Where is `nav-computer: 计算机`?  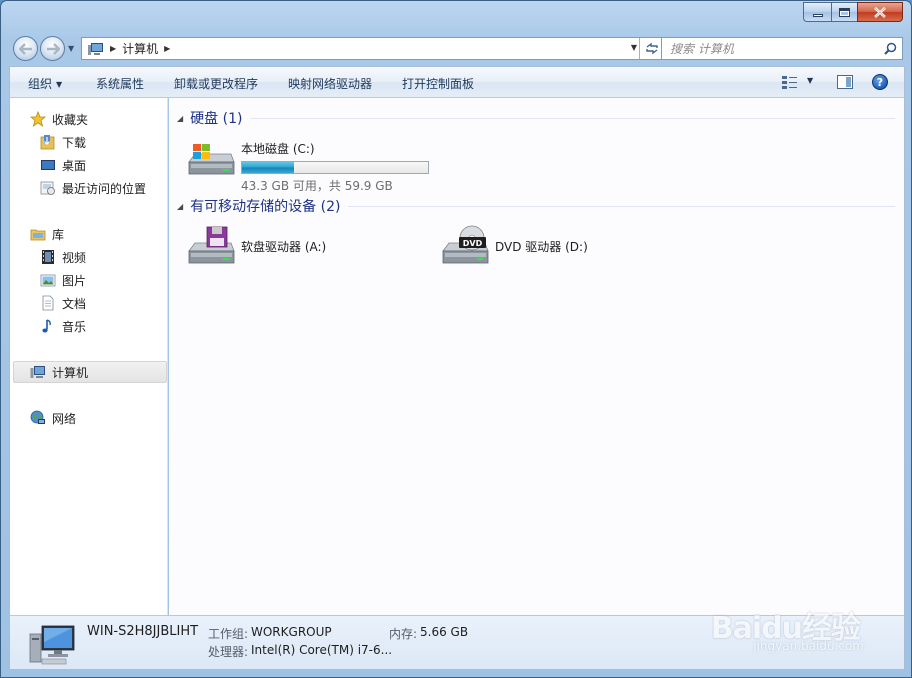
nav-computer: 计算机 is located at coordinates (90, 372).